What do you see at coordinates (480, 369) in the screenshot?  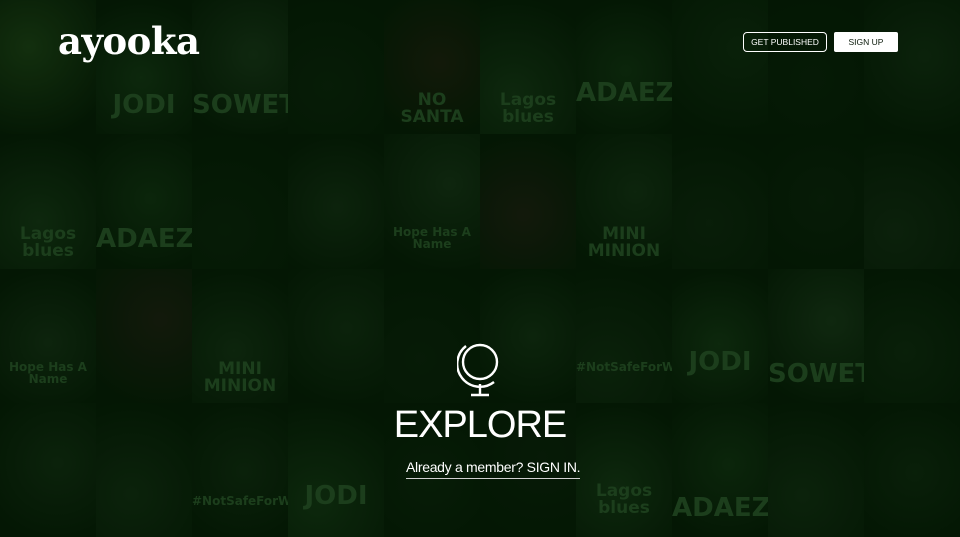 I see `globe-icon` at bounding box center [480, 369].